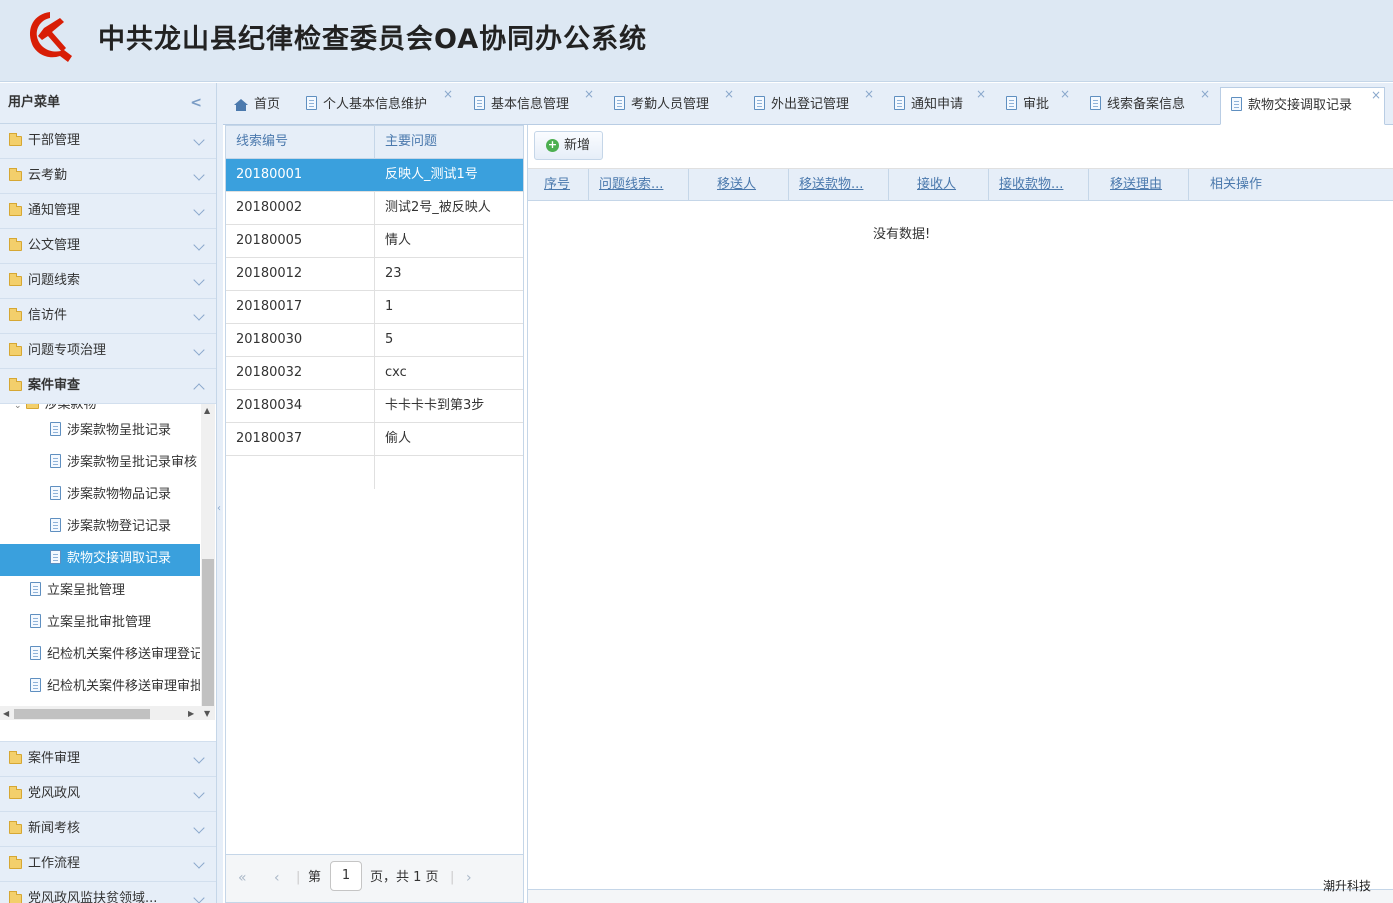 This screenshot has width=1393, height=903. I want to click on tab-personal-info: 个人基本信息维护 ×, so click(376, 106).